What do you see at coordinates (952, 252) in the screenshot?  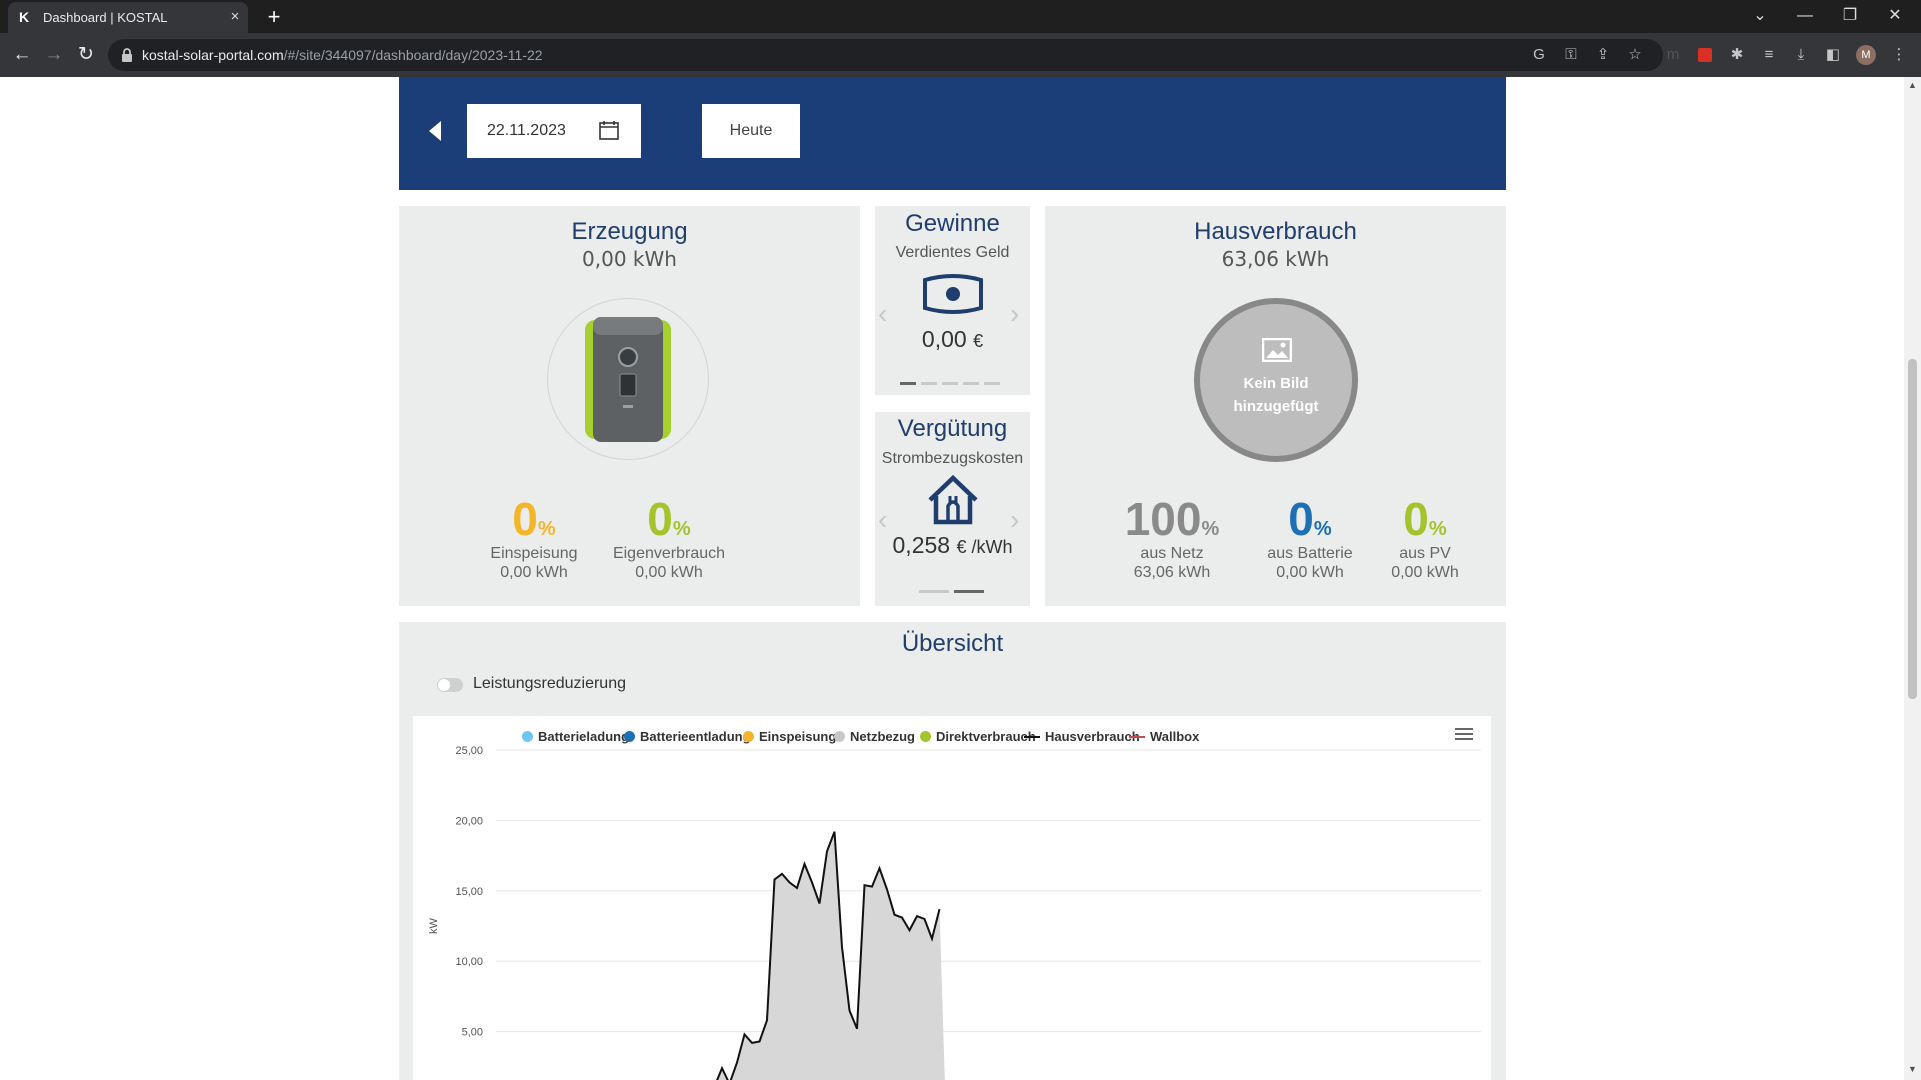 I see `gewinne-subtitle: Verdientes Geld` at bounding box center [952, 252].